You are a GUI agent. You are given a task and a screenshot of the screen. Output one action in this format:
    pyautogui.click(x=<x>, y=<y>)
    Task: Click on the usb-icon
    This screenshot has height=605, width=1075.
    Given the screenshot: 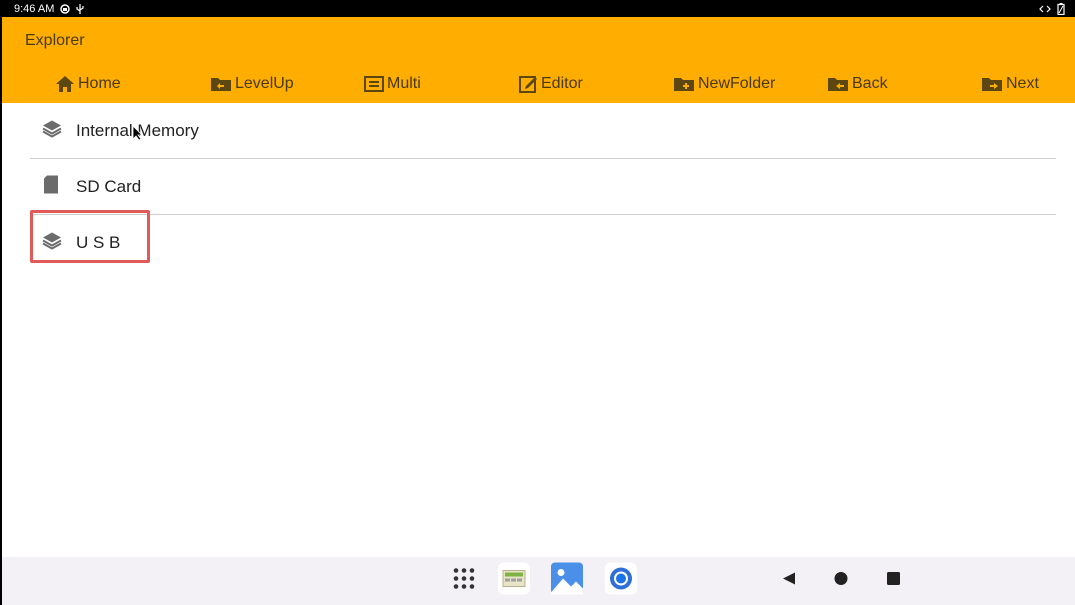 What is the action you would take?
    pyautogui.click(x=80, y=8)
    